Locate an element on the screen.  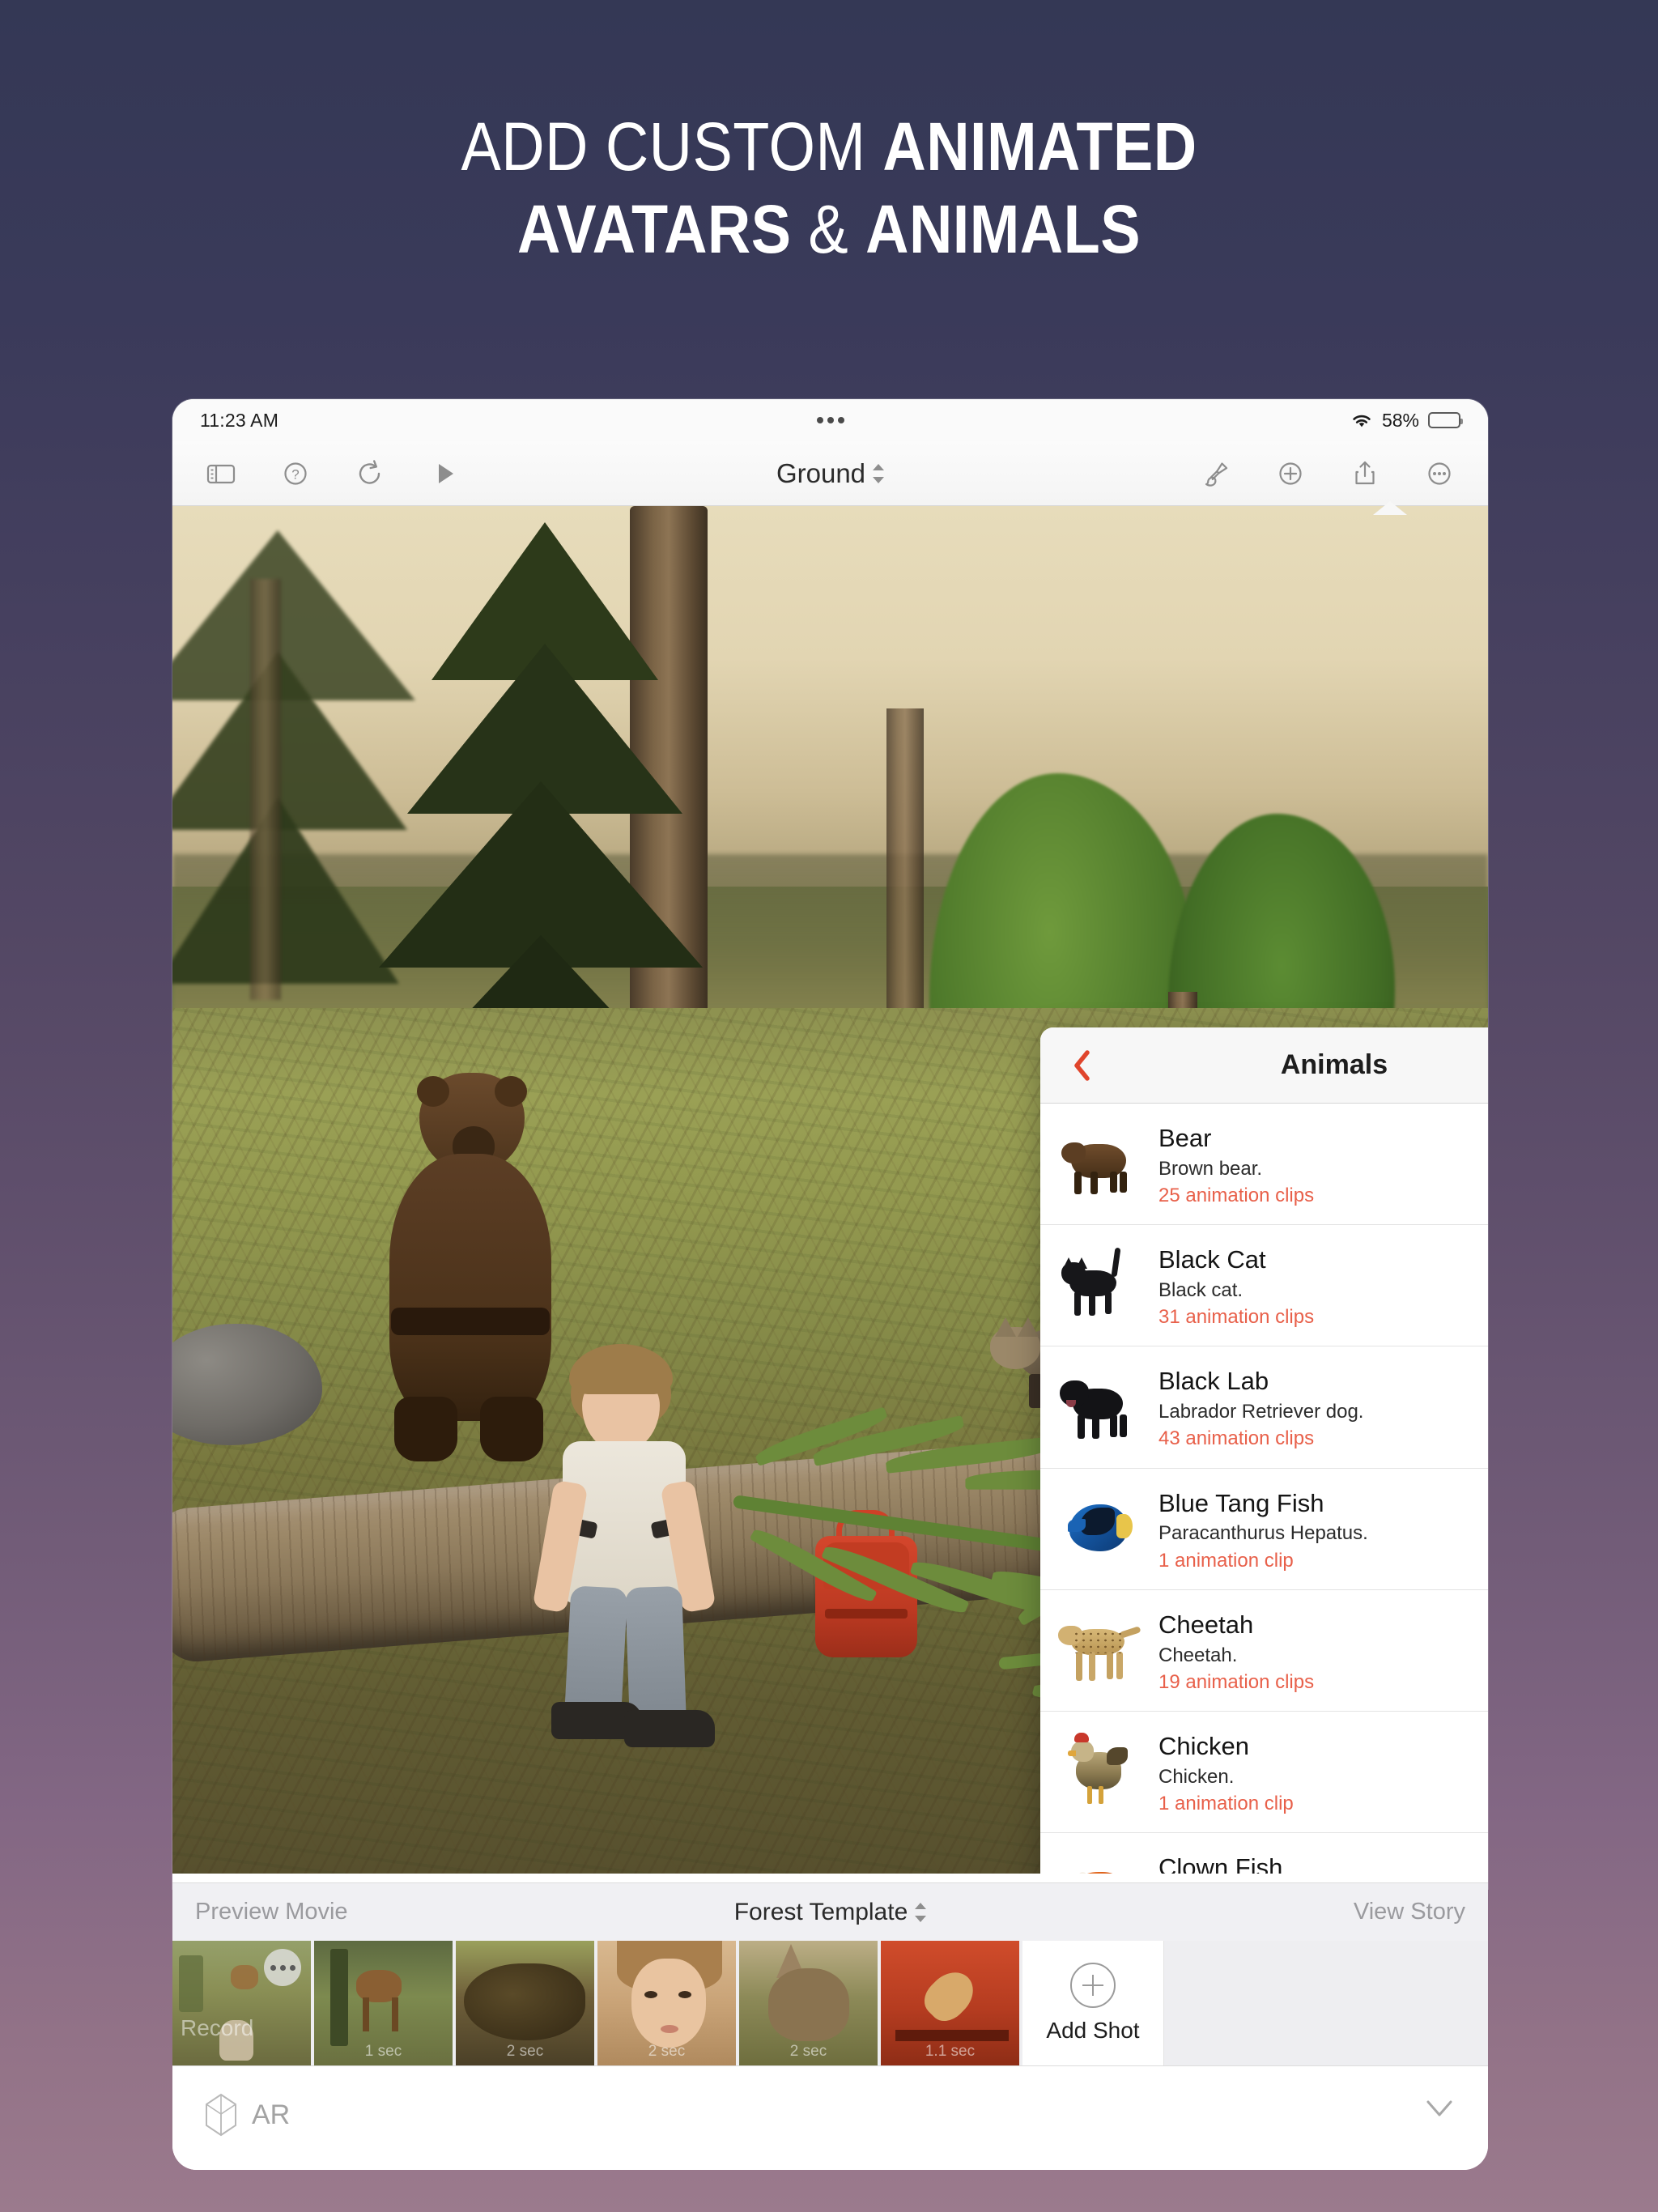
headline-line2-bold-a: AVATARS is located at coordinates (654, 230).